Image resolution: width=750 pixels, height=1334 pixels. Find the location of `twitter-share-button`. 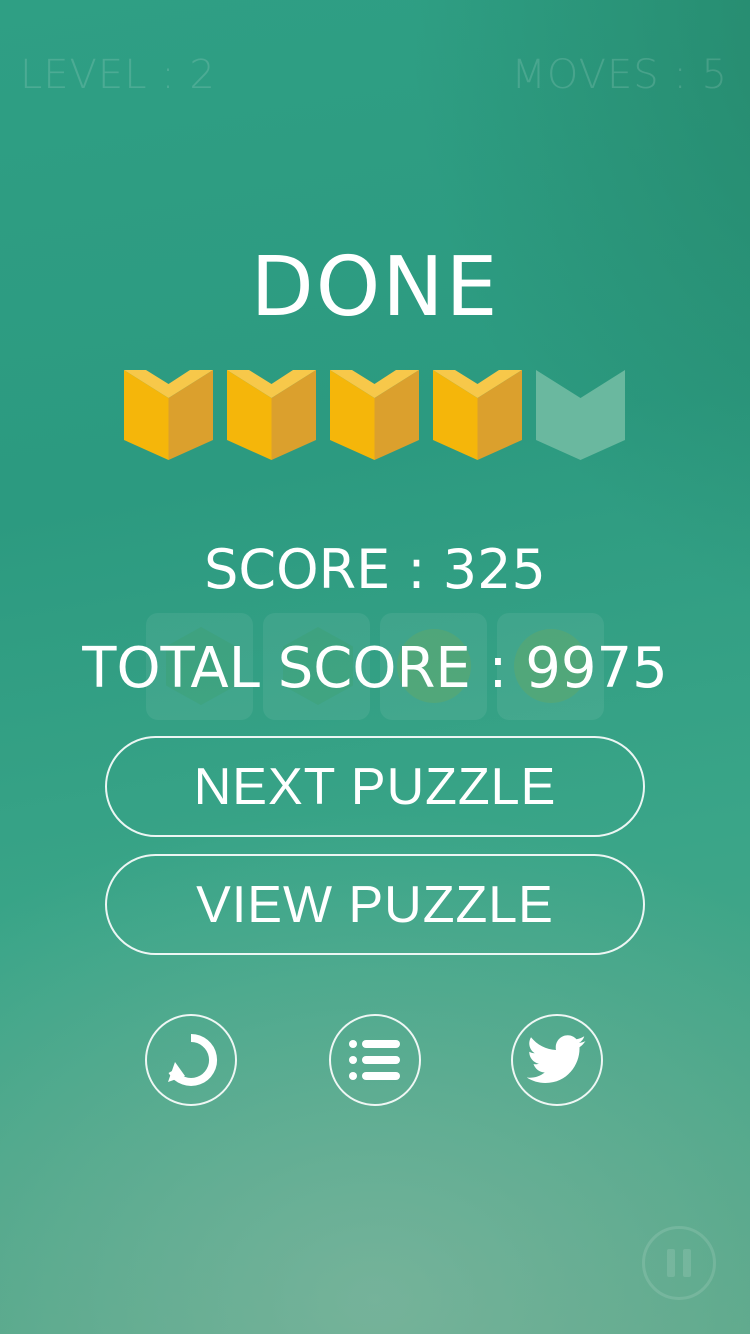

twitter-share-button is located at coordinates (557, 1060).